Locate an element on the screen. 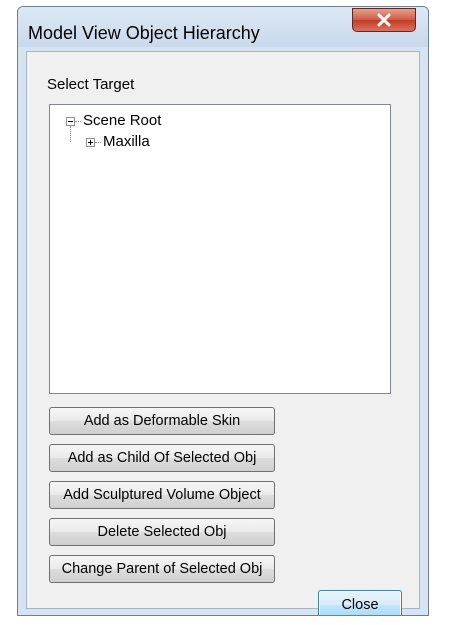  expand-toggle-icon is located at coordinates (90, 142).